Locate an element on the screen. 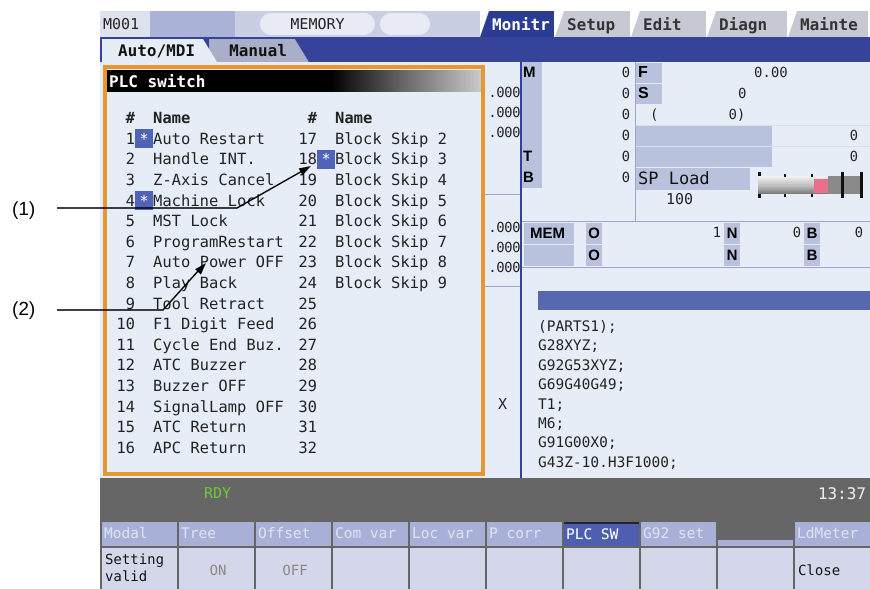 The height and width of the screenshot is (589, 870). program-line: G69G40G49; is located at coordinates (582, 386).